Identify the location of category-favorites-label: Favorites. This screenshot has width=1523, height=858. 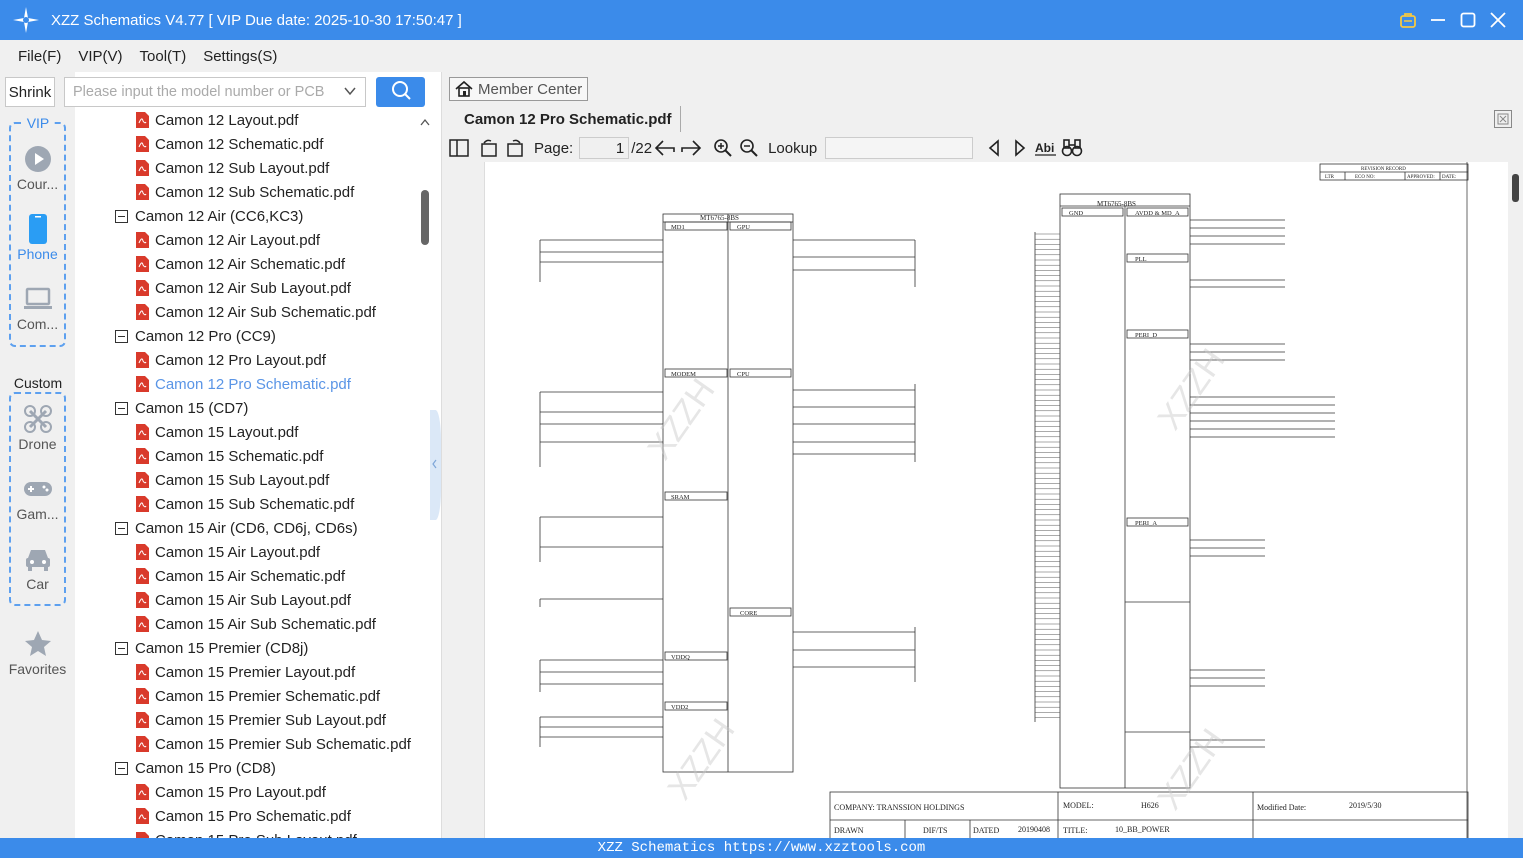
(37, 669).